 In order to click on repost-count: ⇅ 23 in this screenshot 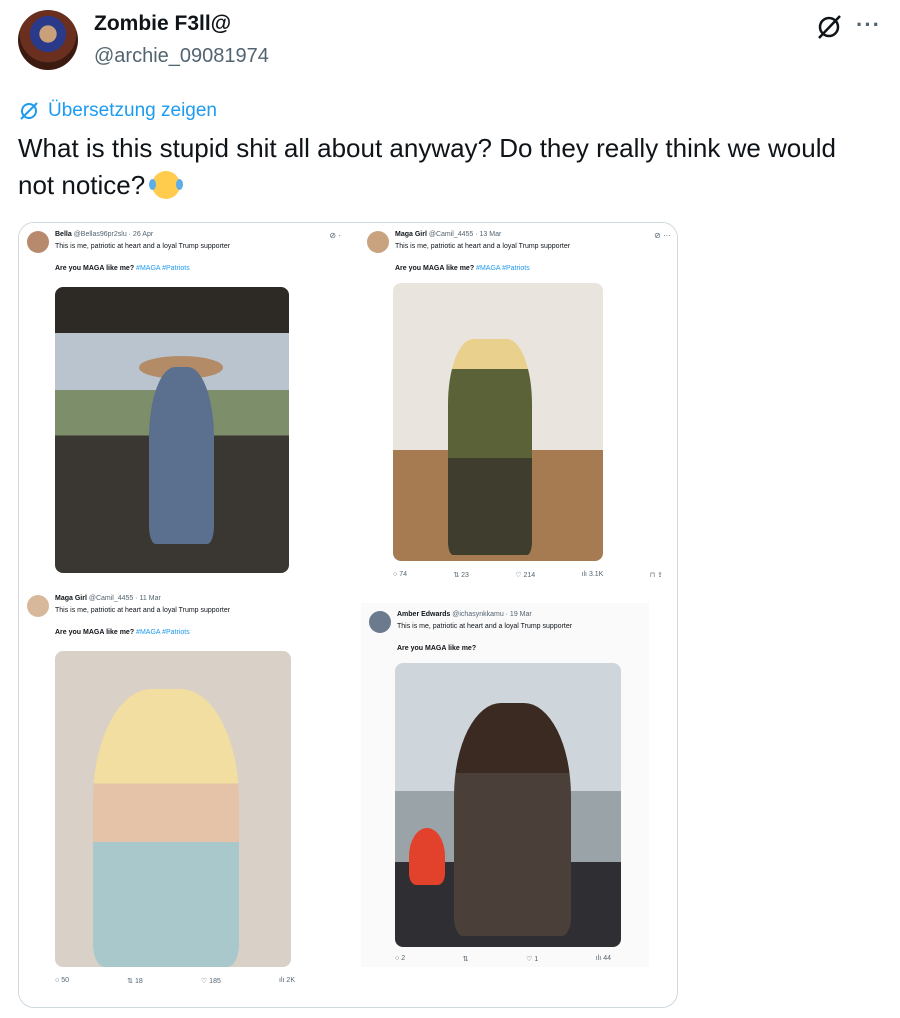, I will do `click(461, 575)`.